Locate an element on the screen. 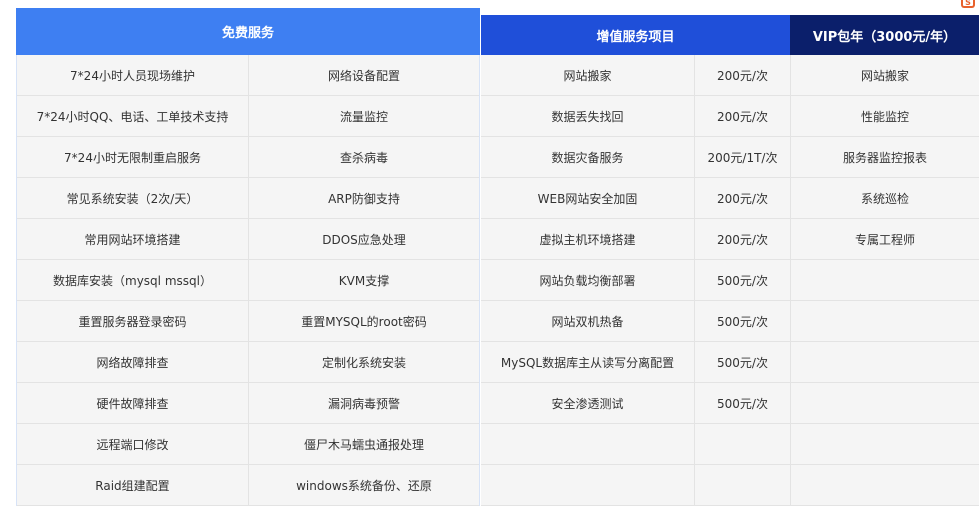  free-service-cell: Raid组建配置 is located at coordinates (133, 485).